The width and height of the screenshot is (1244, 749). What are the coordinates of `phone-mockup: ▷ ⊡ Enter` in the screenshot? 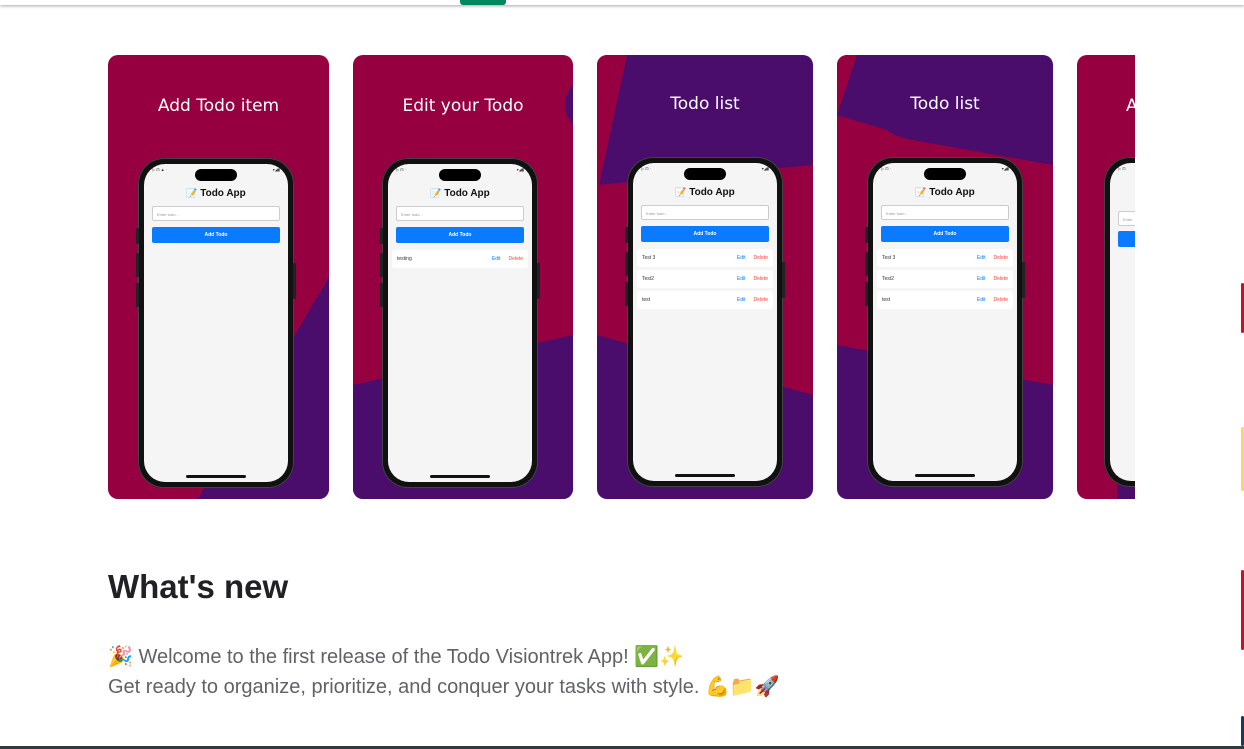 It's located at (1119, 322).